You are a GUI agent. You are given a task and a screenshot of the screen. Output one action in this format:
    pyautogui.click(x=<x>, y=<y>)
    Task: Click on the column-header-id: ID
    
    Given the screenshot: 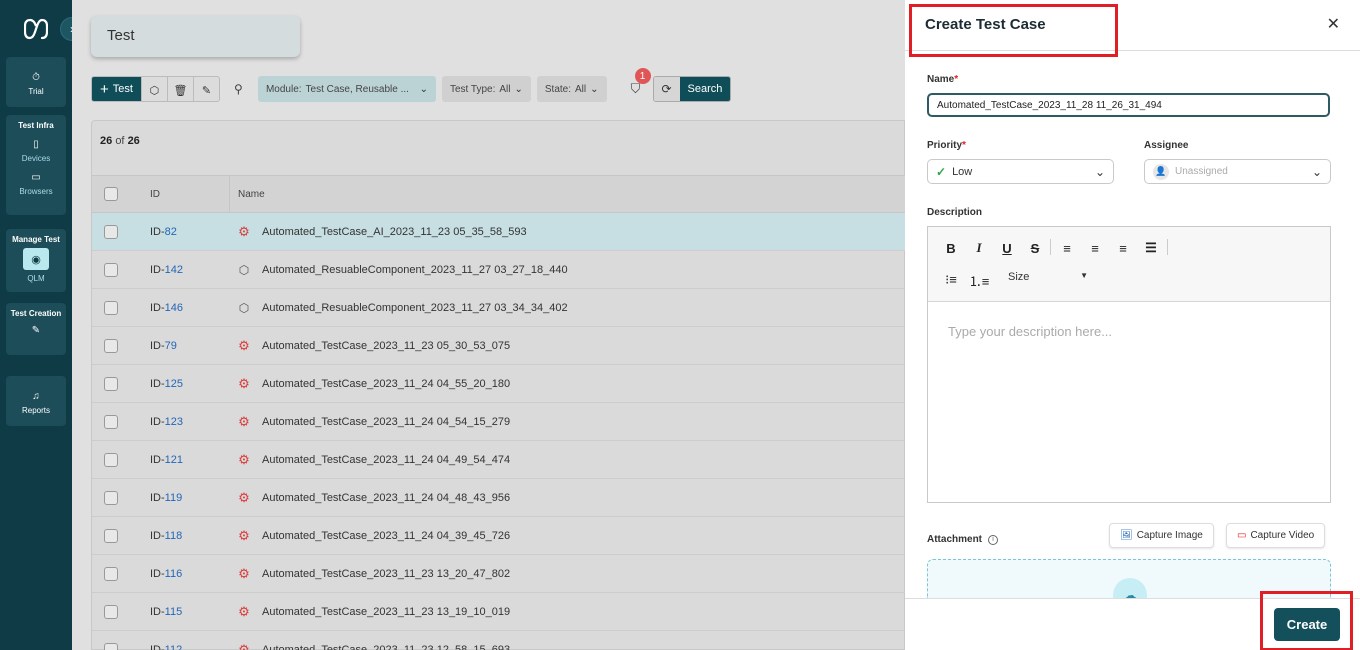 What is the action you would take?
    pyautogui.click(x=180, y=194)
    